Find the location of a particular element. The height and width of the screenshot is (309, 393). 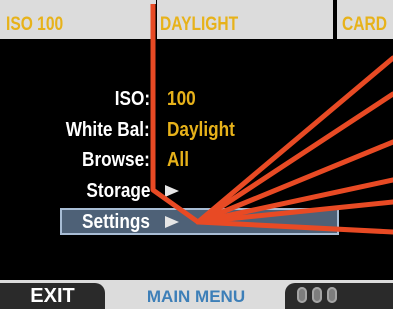

exit-label: EXIT is located at coordinates (52, 296).